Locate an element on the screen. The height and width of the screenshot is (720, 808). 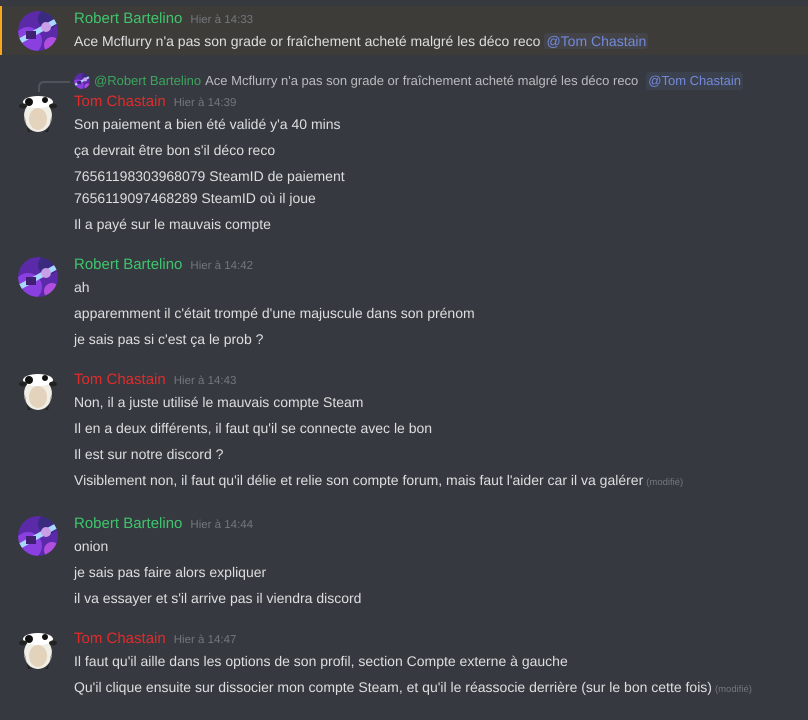
reply-author: @Robert Bartelino is located at coordinates (148, 81).